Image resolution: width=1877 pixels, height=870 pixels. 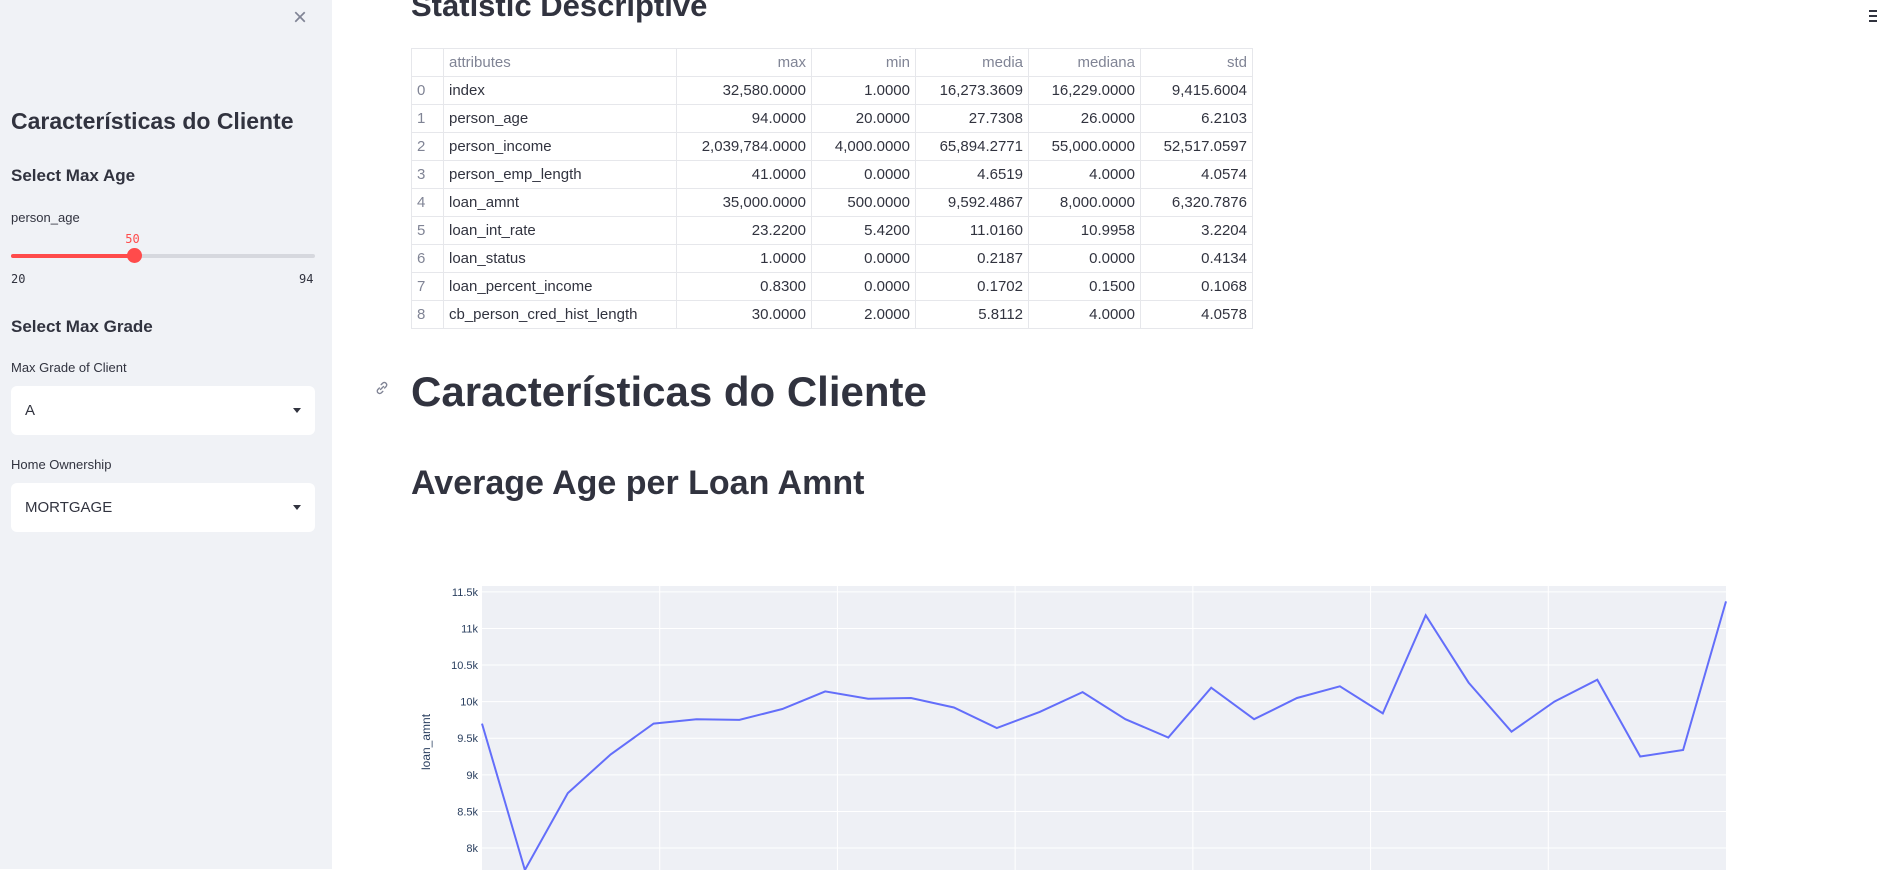 I want to click on row-index-cell: 8, so click(x=427, y=314).